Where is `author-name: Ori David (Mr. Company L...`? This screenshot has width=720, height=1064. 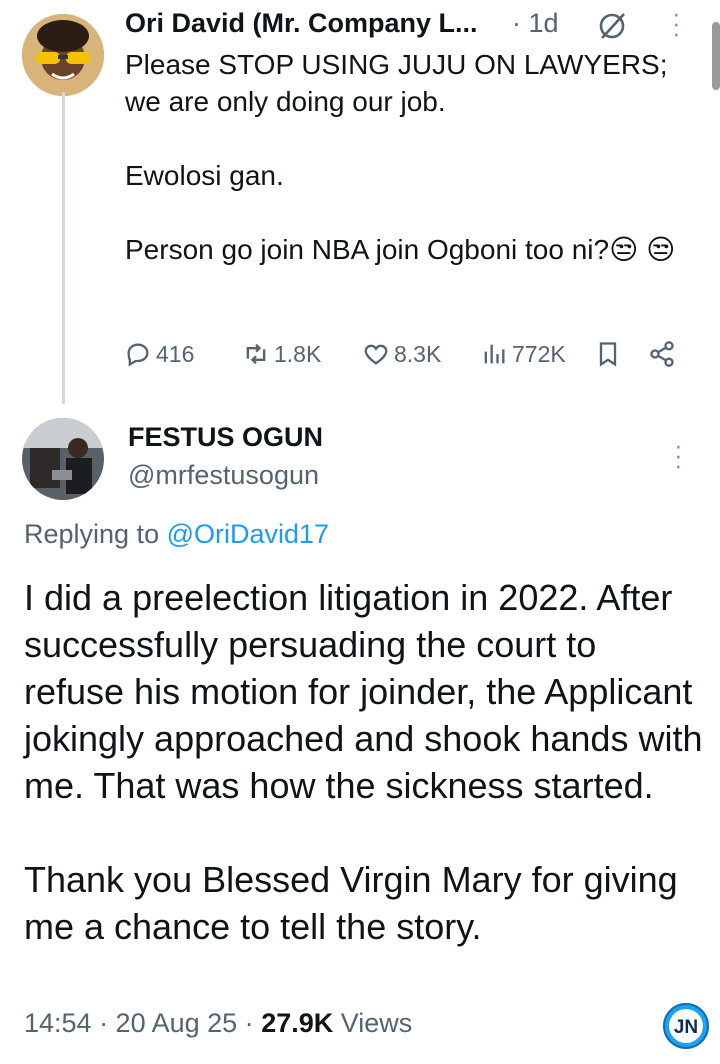 author-name: Ori David (Mr. Company L... is located at coordinates (301, 23).